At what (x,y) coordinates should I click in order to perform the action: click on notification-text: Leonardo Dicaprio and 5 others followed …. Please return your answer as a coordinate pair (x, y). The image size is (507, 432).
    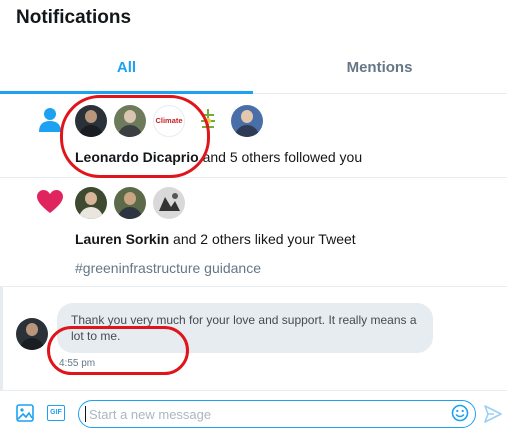
    Looking at the image, I should click on (219, 157).